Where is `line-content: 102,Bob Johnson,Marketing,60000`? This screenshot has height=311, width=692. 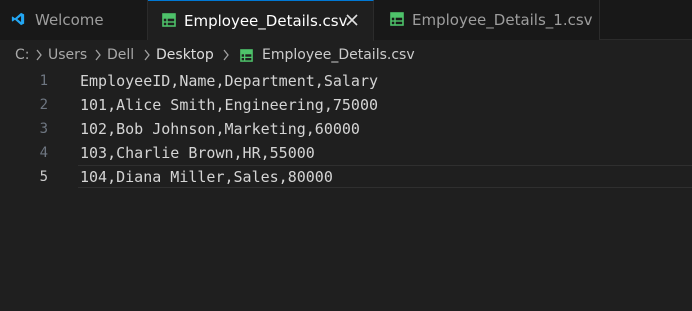
line-content: 102,Bob Johnson,Marketing,60000 is located at coordinates (220, 129).